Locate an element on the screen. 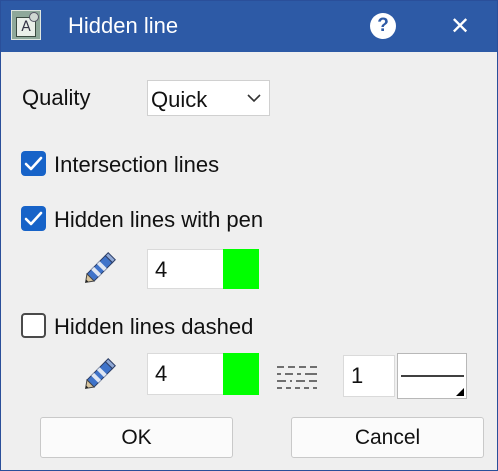 This screenshot has width=498, height=471. hidden-lines-with-pen-label: Hidden lines with pen is located at coordinates (158, 220).